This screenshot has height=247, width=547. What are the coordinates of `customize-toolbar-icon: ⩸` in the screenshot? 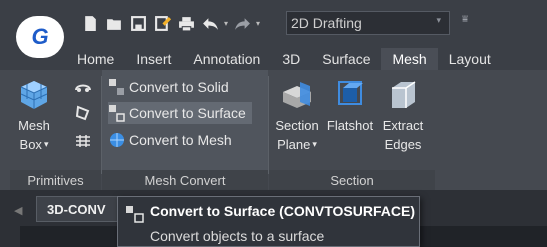 It's located at (465, 19).